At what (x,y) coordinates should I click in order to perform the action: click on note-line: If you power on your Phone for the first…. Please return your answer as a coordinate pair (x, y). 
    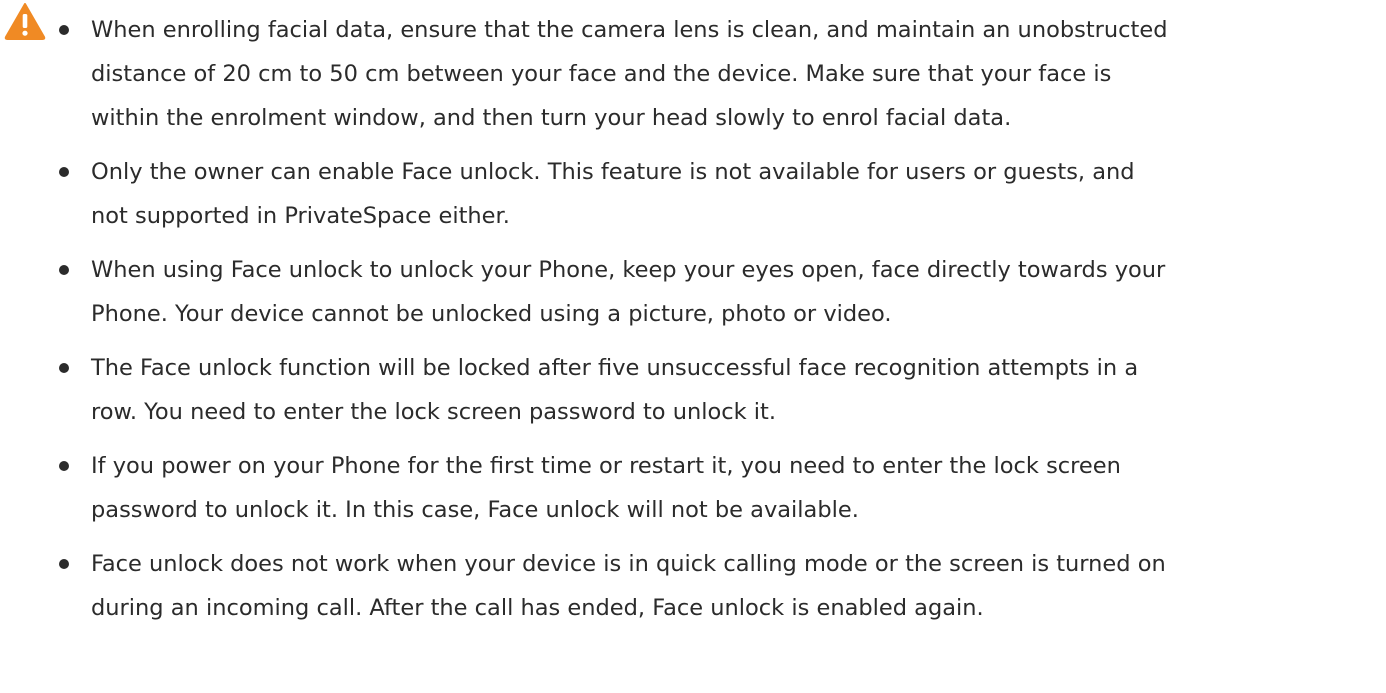
    Looking at the image, I should click on (606, 466).